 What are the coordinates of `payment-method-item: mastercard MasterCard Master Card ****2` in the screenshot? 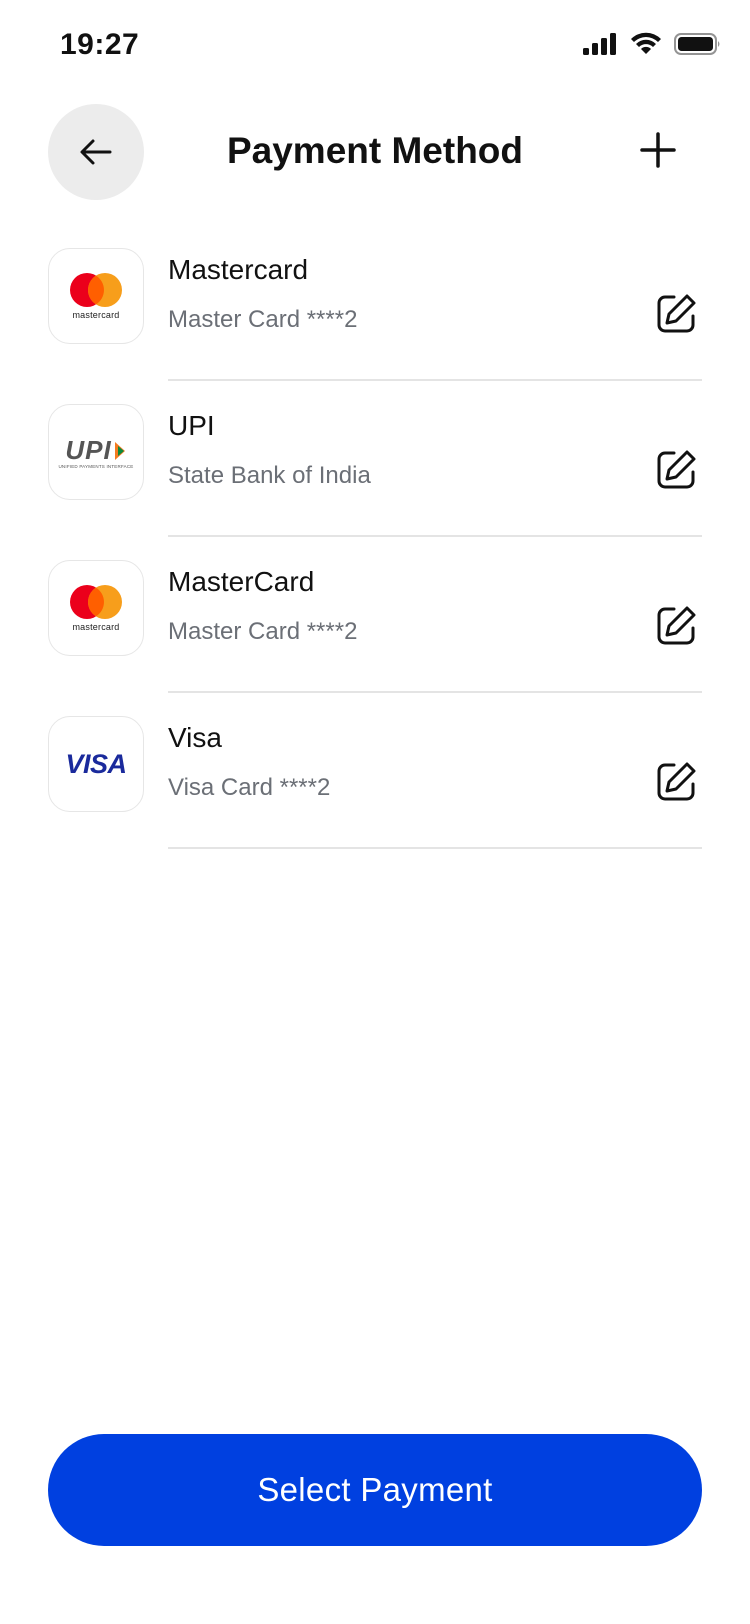 It's located at (375, 638).